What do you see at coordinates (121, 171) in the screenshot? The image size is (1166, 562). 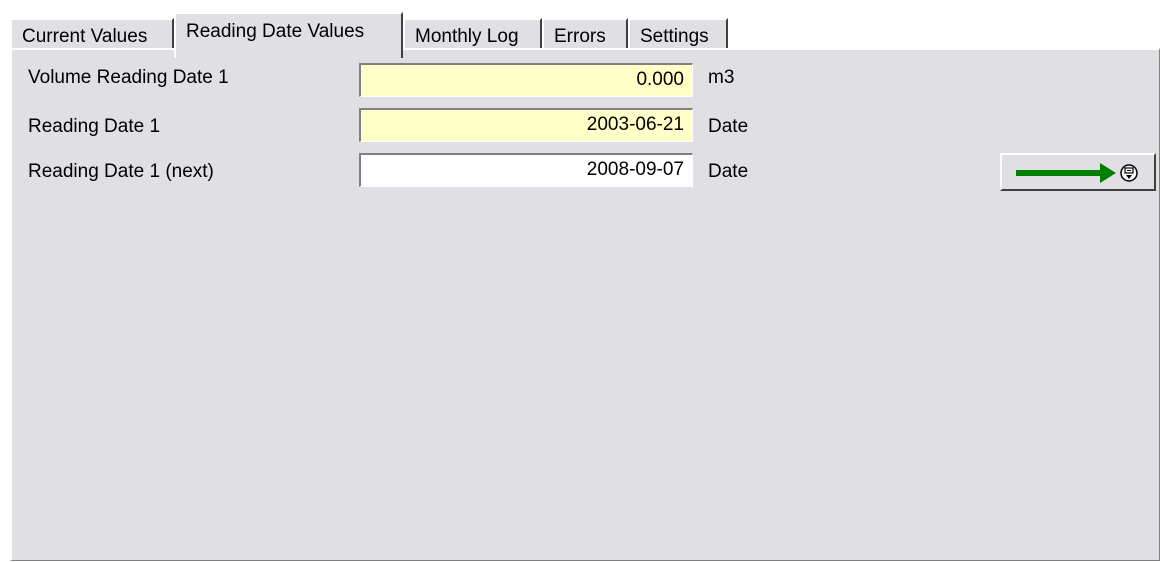 I see `reading-date-1-next-label: Reading Date 1 (next)` at bounding box center [121, 171].